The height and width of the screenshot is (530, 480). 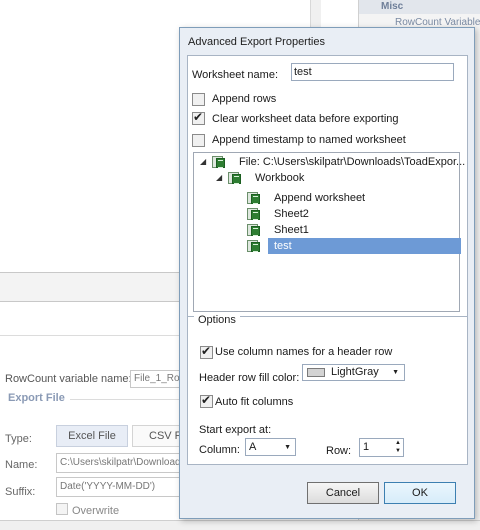 I want to click on tree-sheet-label: Sheet1, so click(x=291, y=230).